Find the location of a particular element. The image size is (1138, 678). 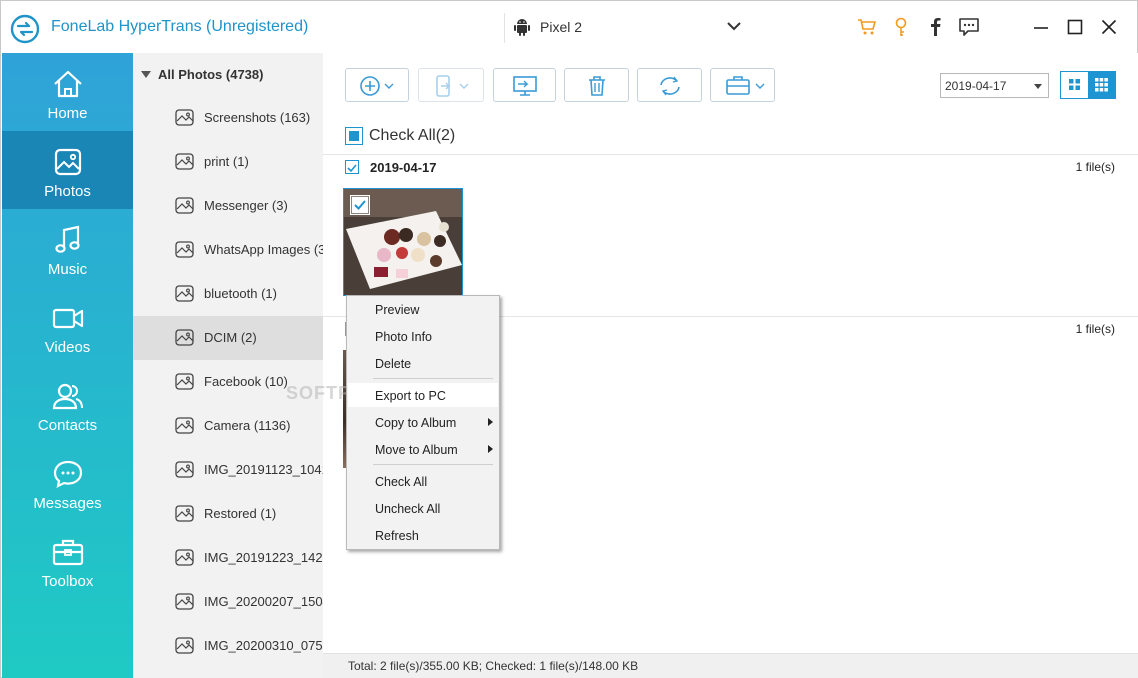

menu-item-check-all: Check All is located at coordinates (423, 481).